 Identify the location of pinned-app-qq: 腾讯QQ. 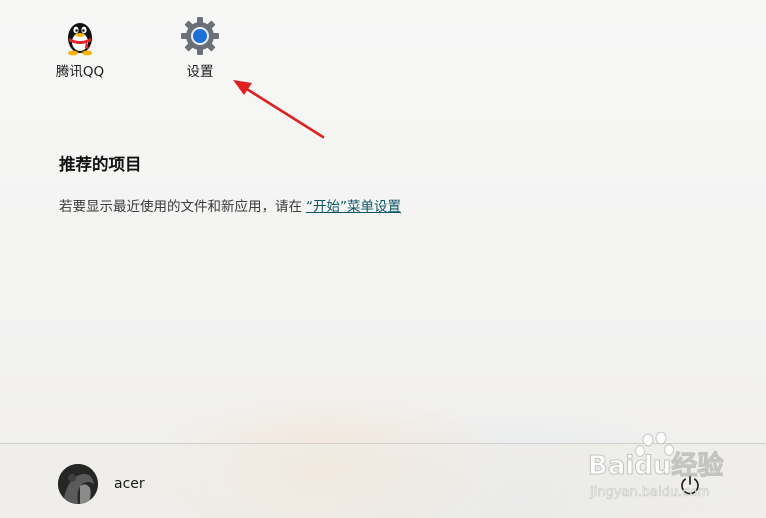
(80, 47).